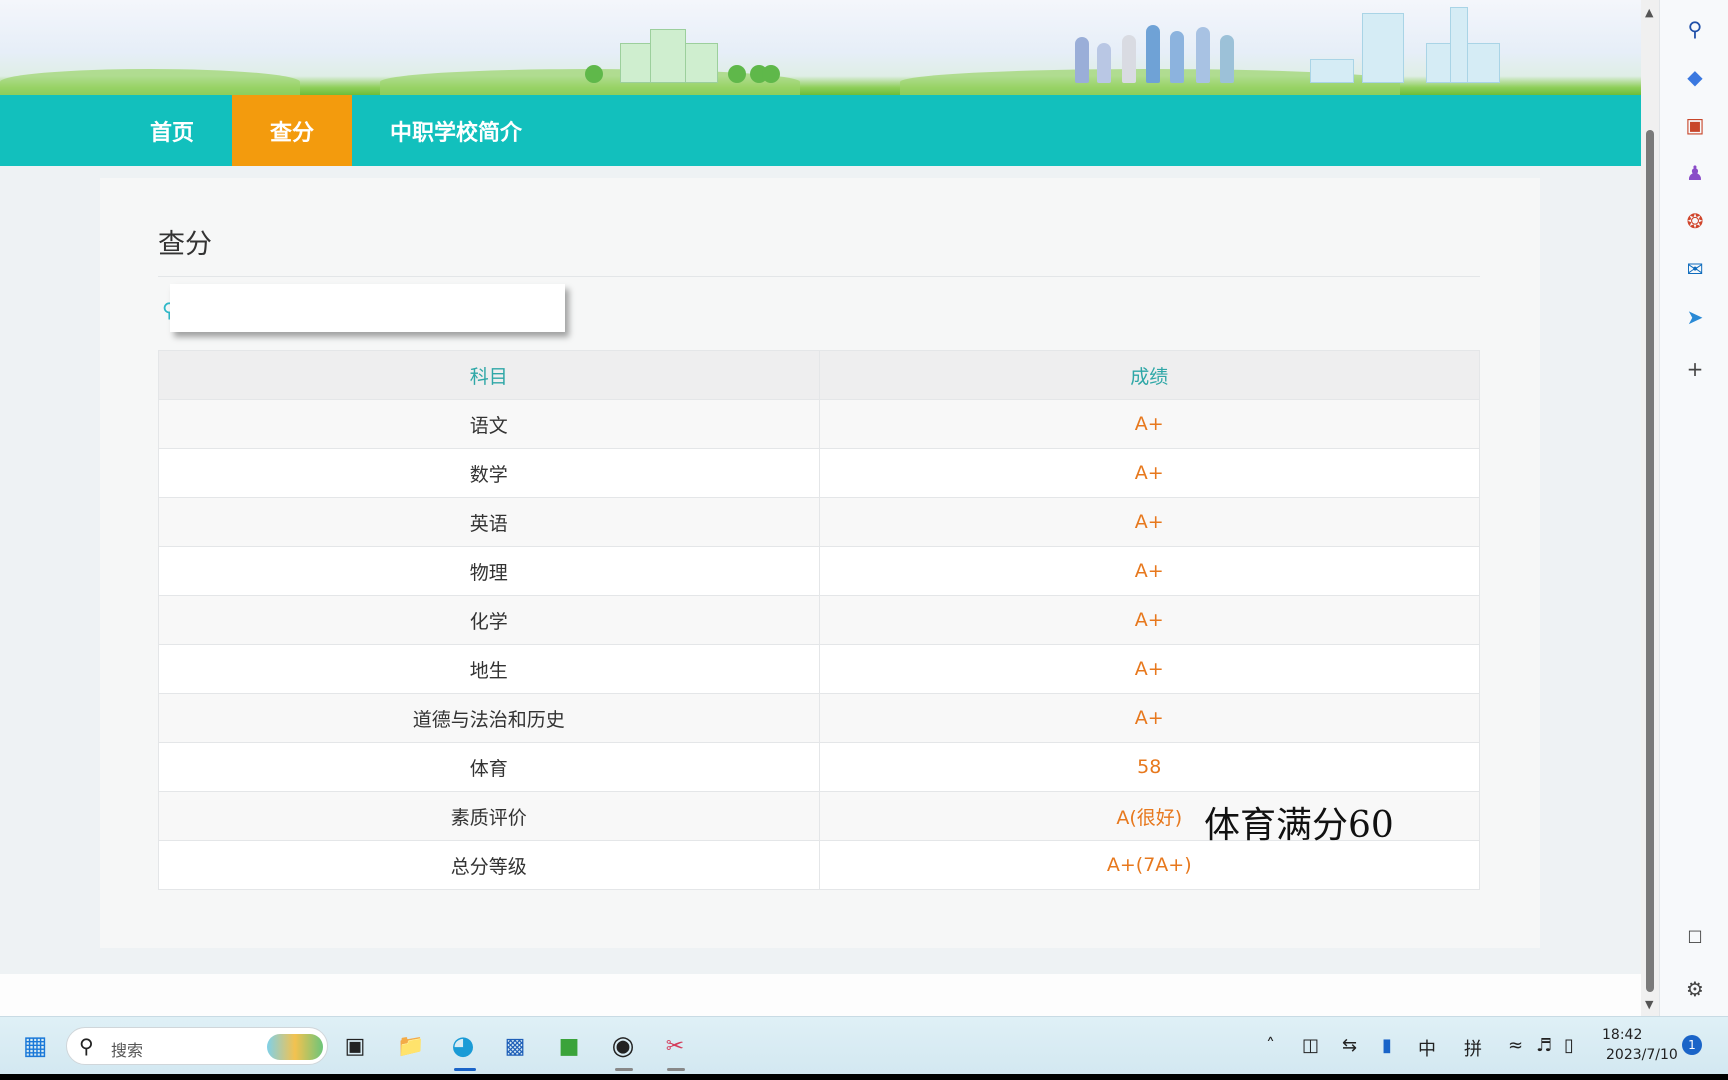  What do you see at coordinates (1695, 77) in the screenshot?
I see `tag-icon: ◆` at bounding box center [1695, 77].